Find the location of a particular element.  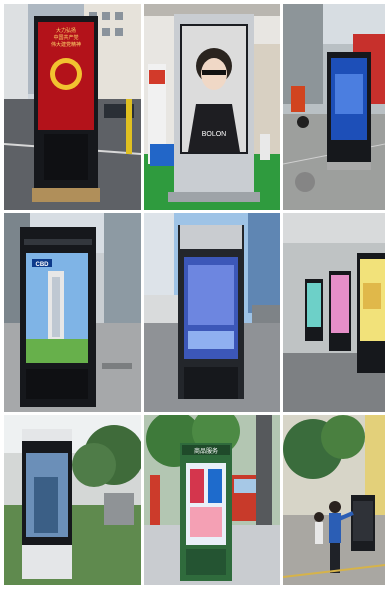

photo-kiosk-street-scooters-image is located at coordinates (334, 107).